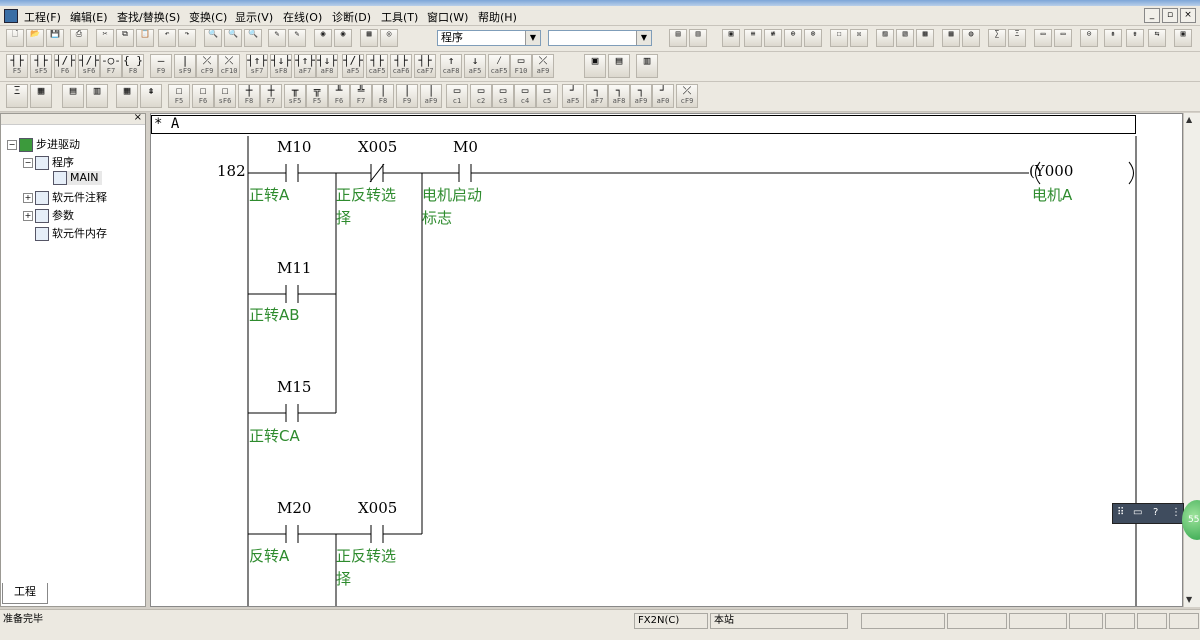  Describe the element at coordinates (65, 66) in the screenshot. I see `contact-nc-icon: ┤/├ F6` at that location.